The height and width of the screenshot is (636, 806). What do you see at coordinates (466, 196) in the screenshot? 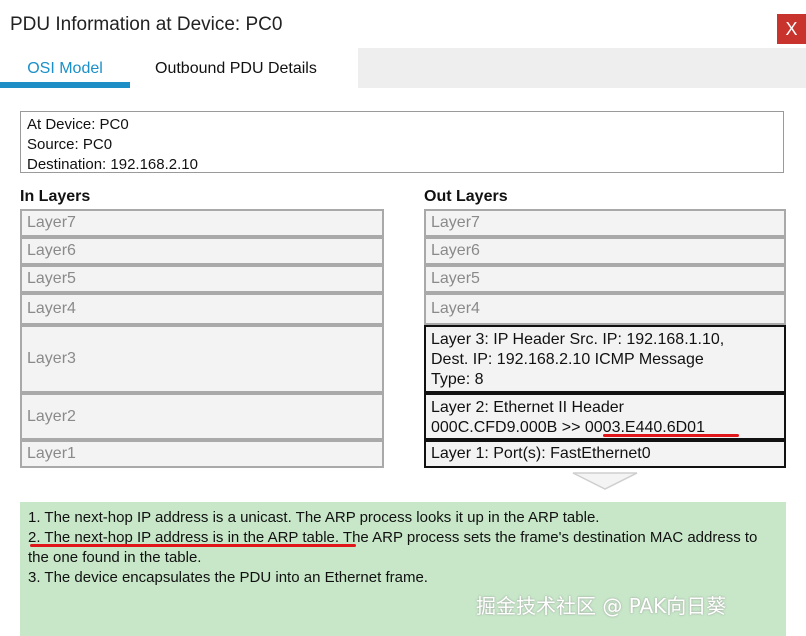
I see `out-layers-header: Out Layers` at bounding box center [466, 196].